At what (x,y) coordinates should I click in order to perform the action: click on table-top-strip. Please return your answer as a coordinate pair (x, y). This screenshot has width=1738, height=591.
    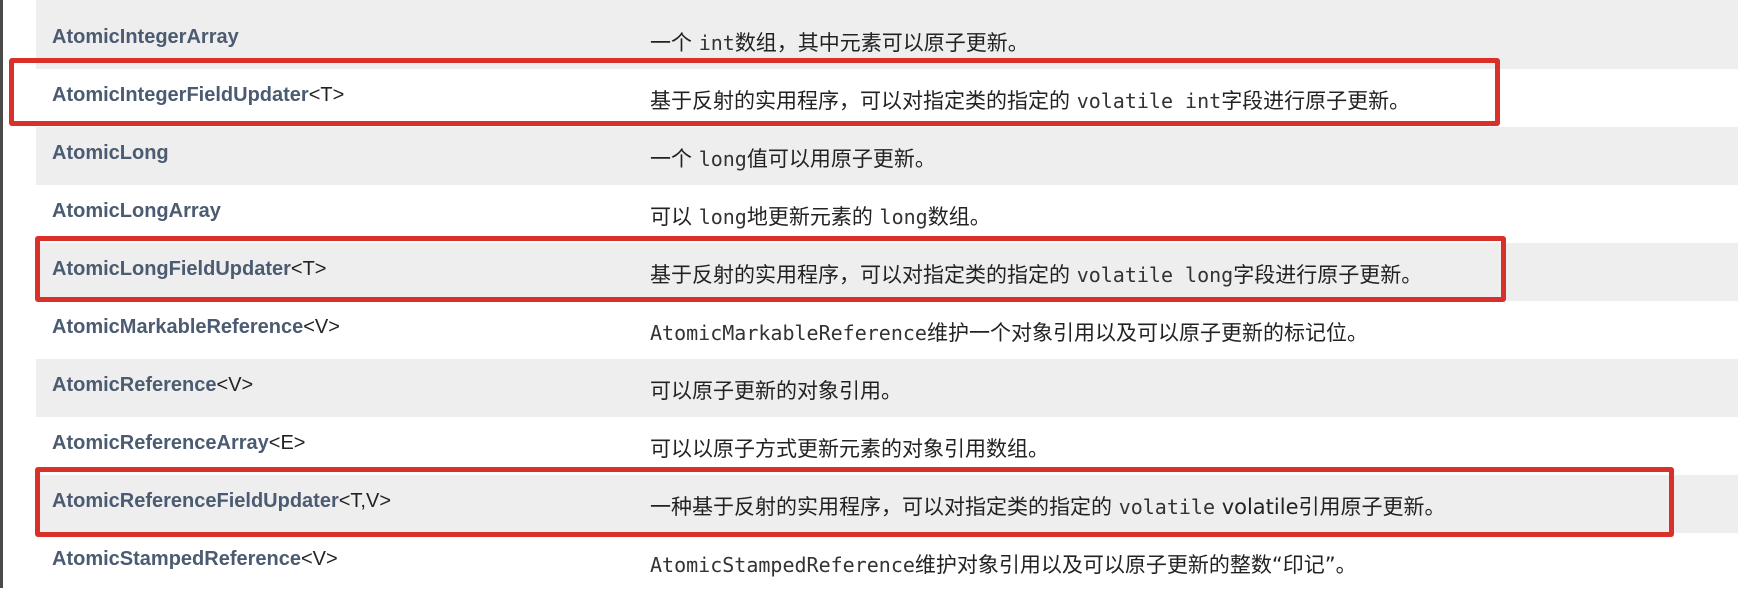
    Looking at the image, I should click on (887, 5).